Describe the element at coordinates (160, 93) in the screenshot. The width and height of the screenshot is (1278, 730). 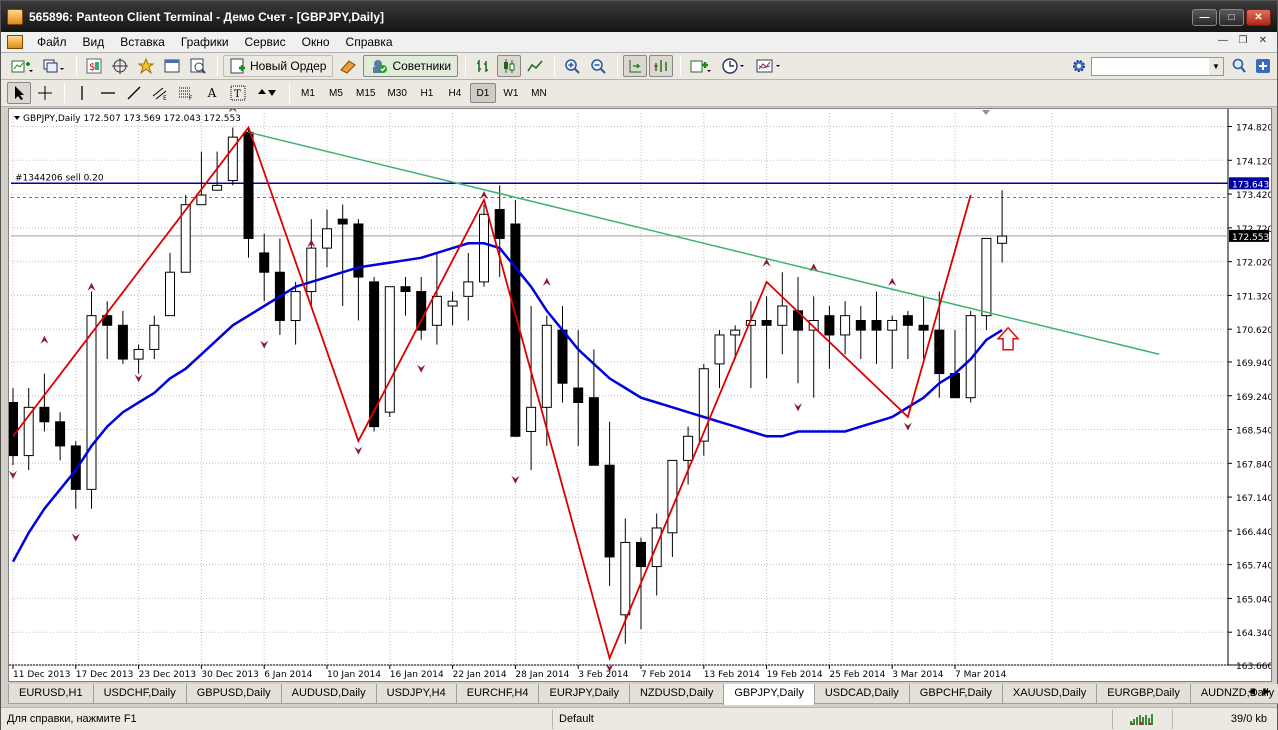
I see `equidistant-channel-button: E` at that location.